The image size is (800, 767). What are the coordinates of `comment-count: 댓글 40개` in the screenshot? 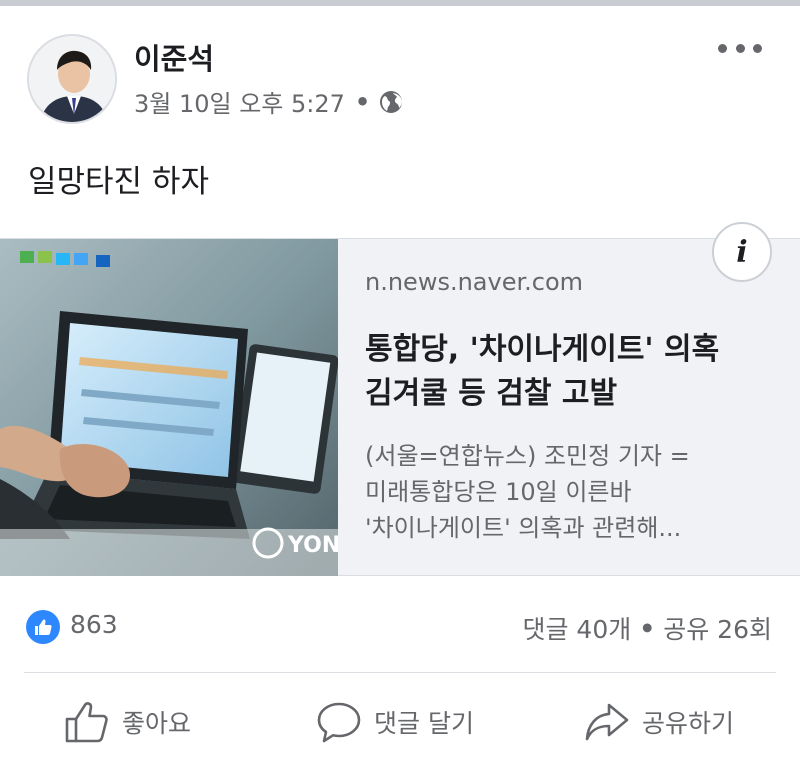 It's located at (576, 628).